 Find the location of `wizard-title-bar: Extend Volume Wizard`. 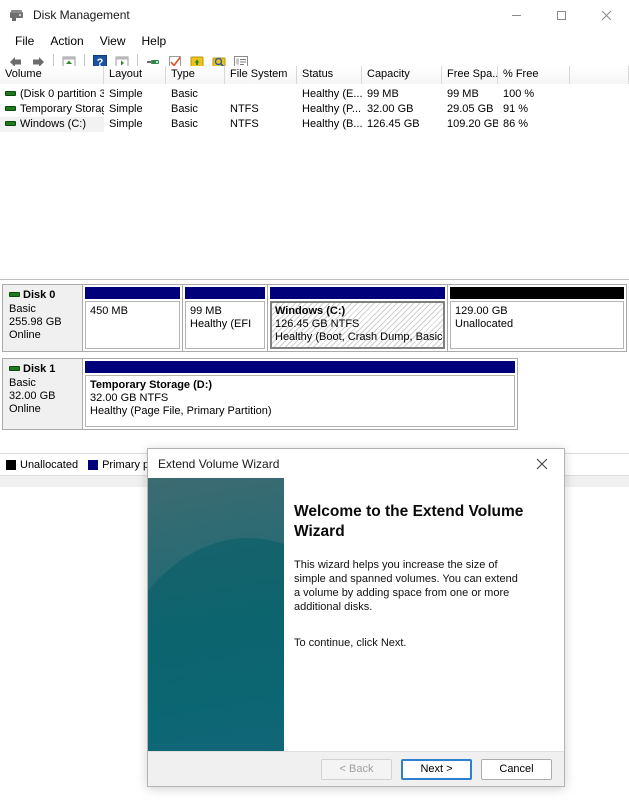

wizard-title-bar: Extend Volume Wizard is located at coordinates (356, 463).